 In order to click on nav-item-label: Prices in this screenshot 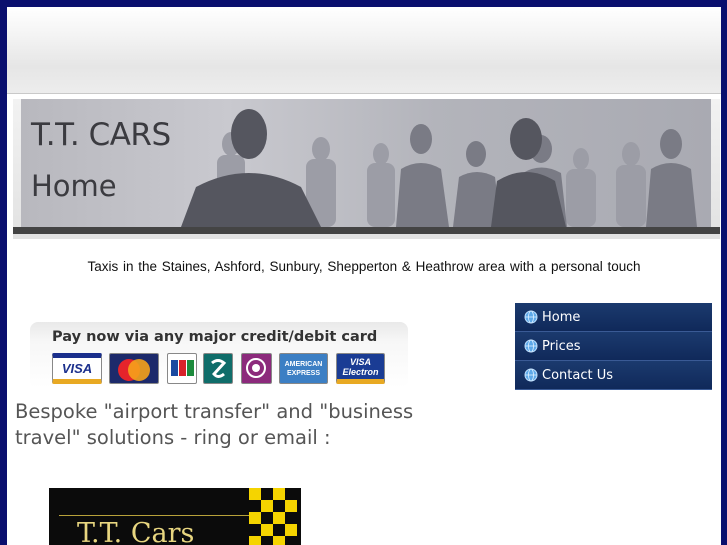, I will do `click(561, 346)`.